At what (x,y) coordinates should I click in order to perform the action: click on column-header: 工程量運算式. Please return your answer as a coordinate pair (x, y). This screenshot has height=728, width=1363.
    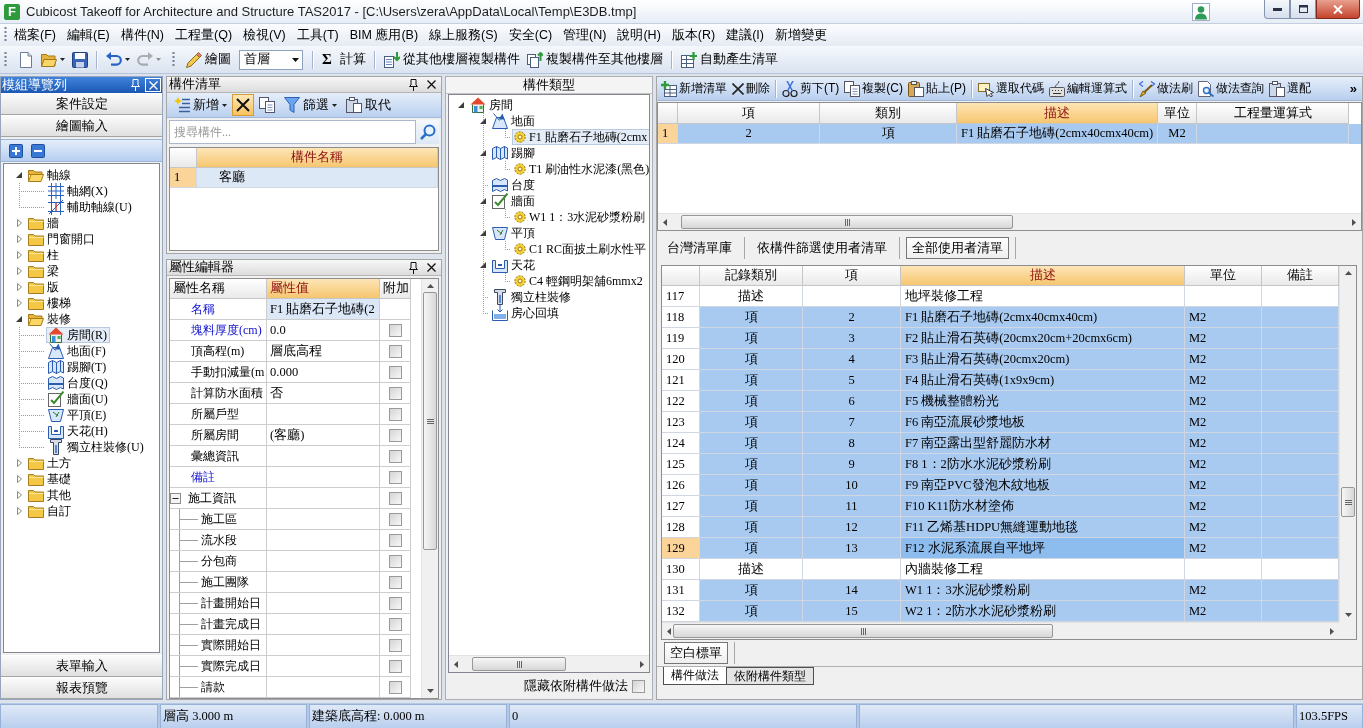
    Looking at the image, I should click on (1273, 113).